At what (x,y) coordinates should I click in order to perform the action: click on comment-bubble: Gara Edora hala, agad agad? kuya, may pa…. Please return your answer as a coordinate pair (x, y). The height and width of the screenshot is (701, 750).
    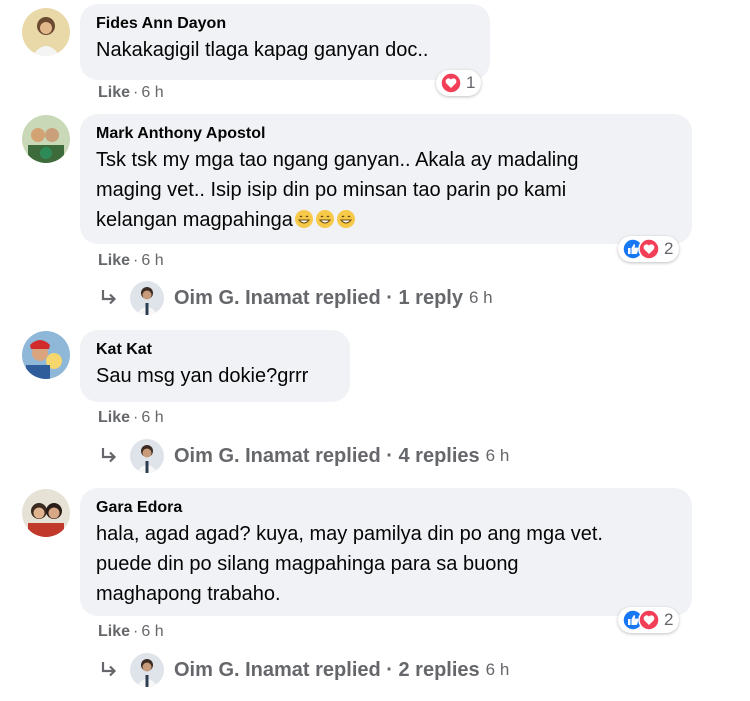
    Looking at the image, I should click on (386, 552).